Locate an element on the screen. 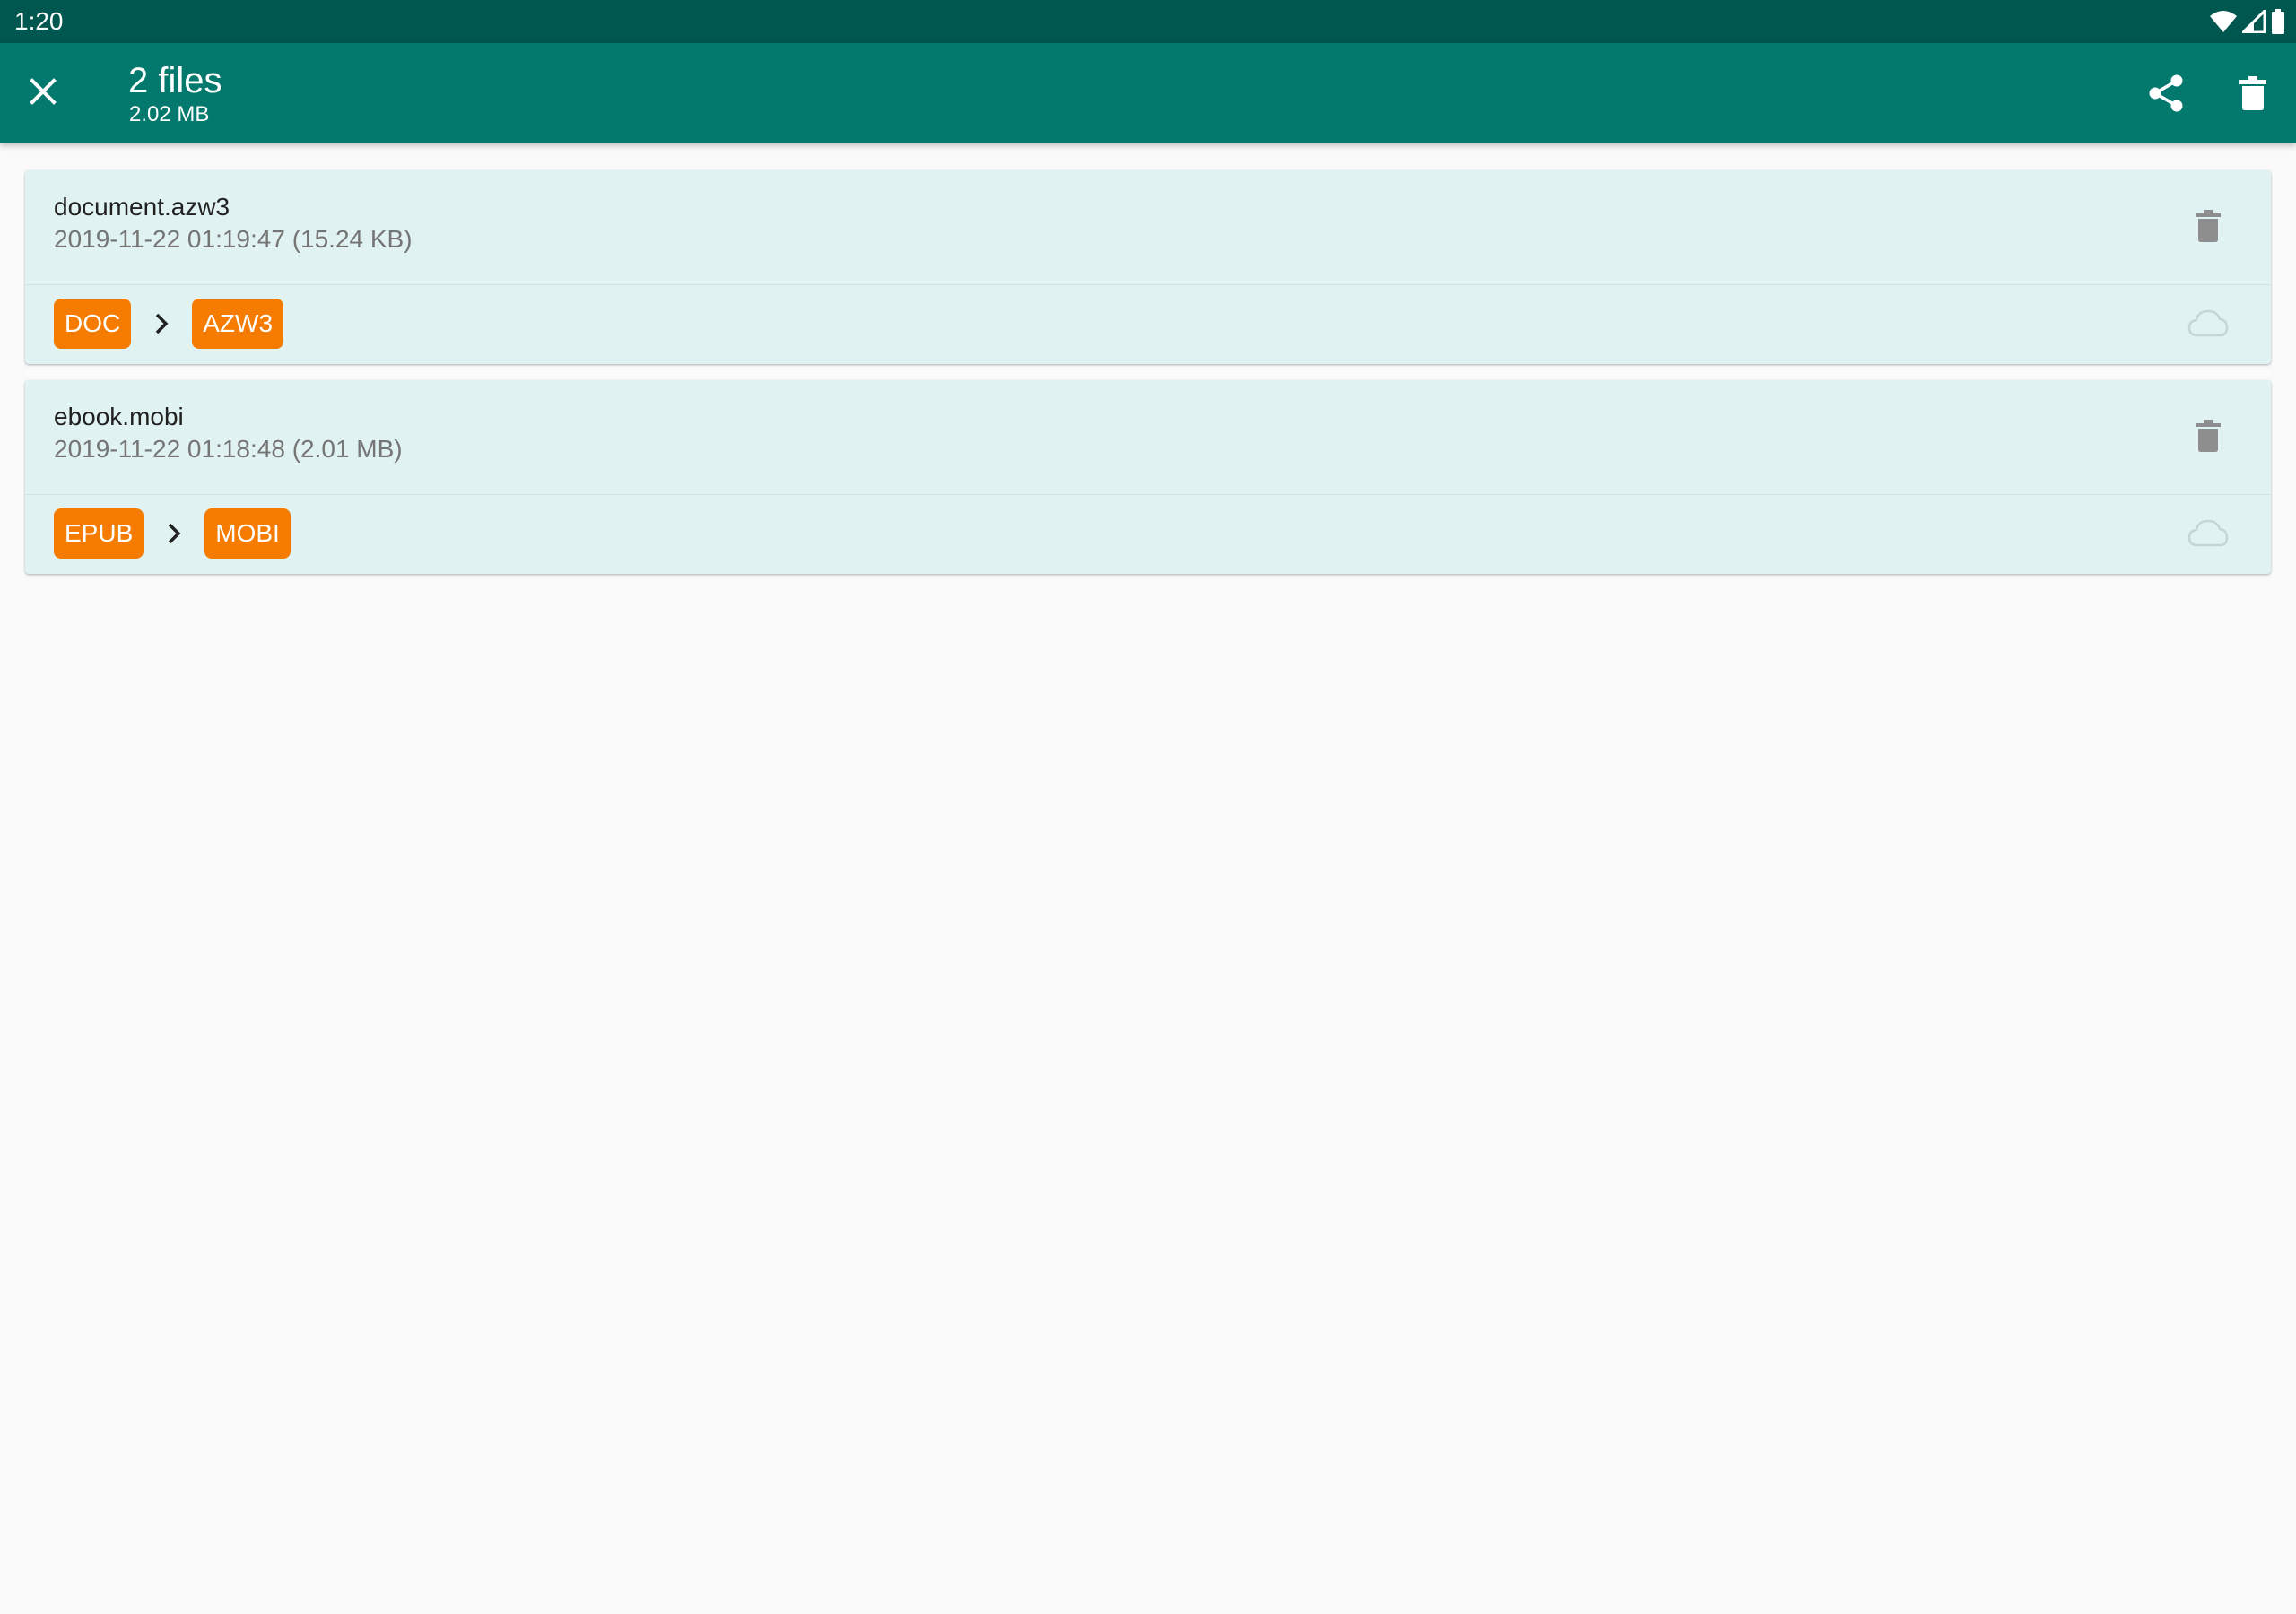 The width and height of the screenshot is (2296, 1614). format-conversion: DOC AZW3 is located at coordinates (169, 324).